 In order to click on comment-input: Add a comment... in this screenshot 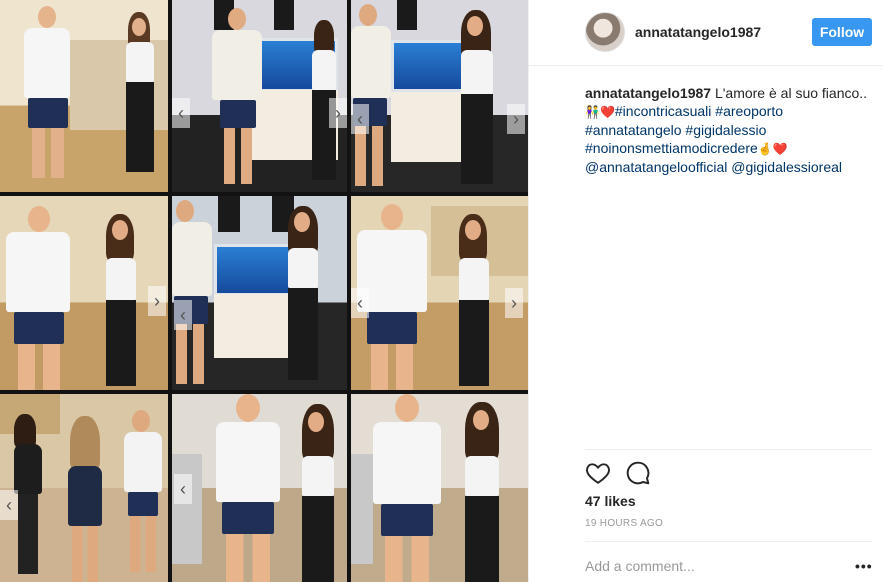, I will do `click(640, 566)`.